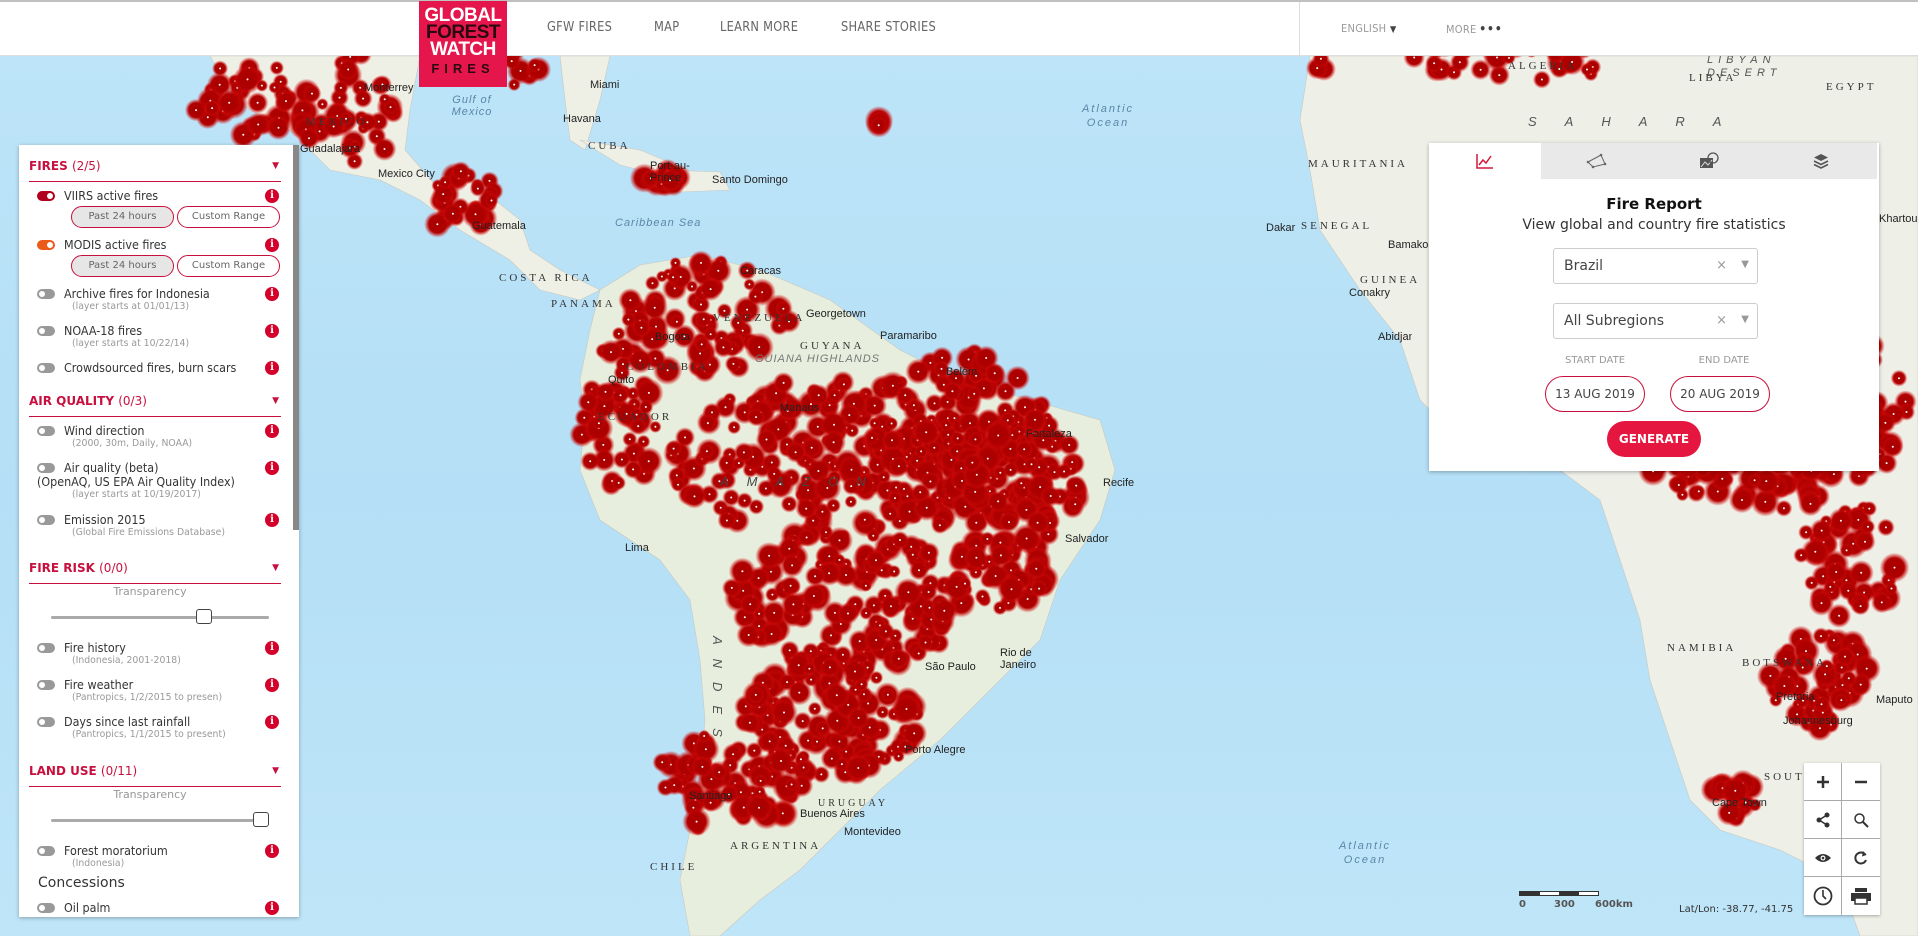  Describe the element at coordinates (228, 266) in the screenshot. I see `modis-custom-range-button: Custom Range` at that location.